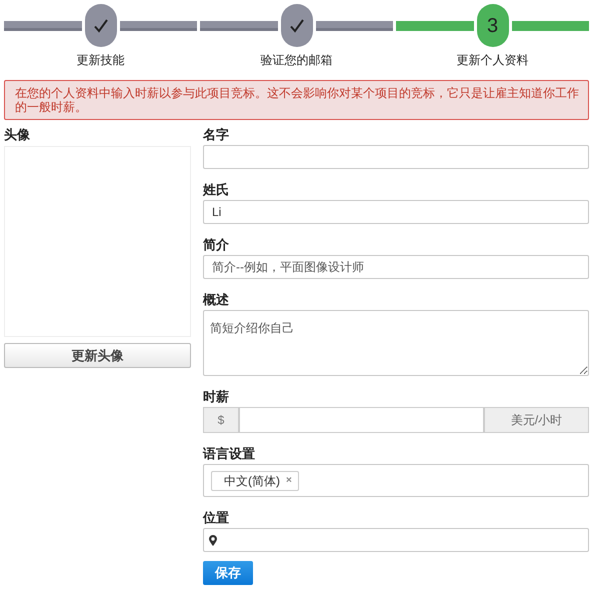 This screenshot has width=593, height=608. What do you see at coordinates (216, 396) in the screenshot?
I see `field-label: 时薪` at bounding box center [216, 396].